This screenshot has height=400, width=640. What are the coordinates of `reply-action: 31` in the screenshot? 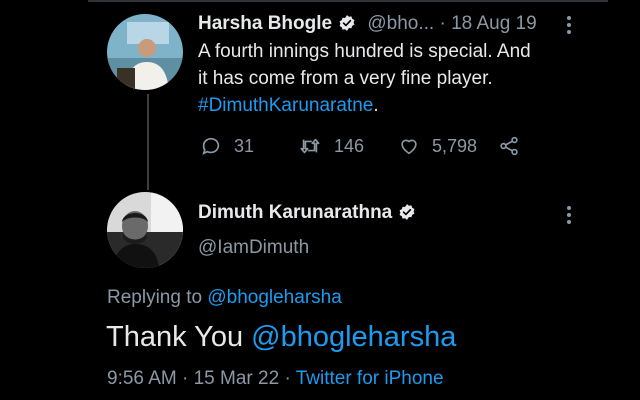 It's located at (227, 146).